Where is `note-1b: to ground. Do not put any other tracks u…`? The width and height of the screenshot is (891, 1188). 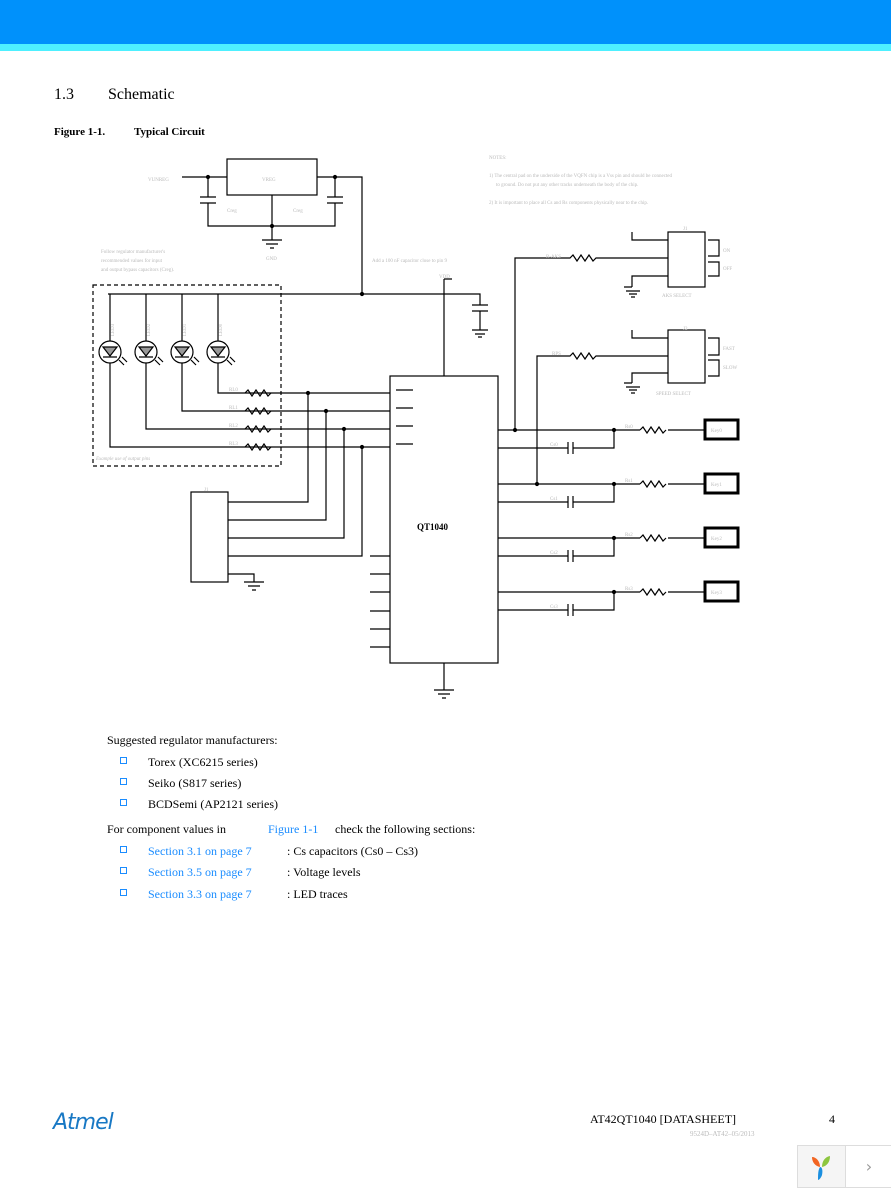 note-1b: to ground. Do not put any other tracks u… is located at coordinates (567, 185).